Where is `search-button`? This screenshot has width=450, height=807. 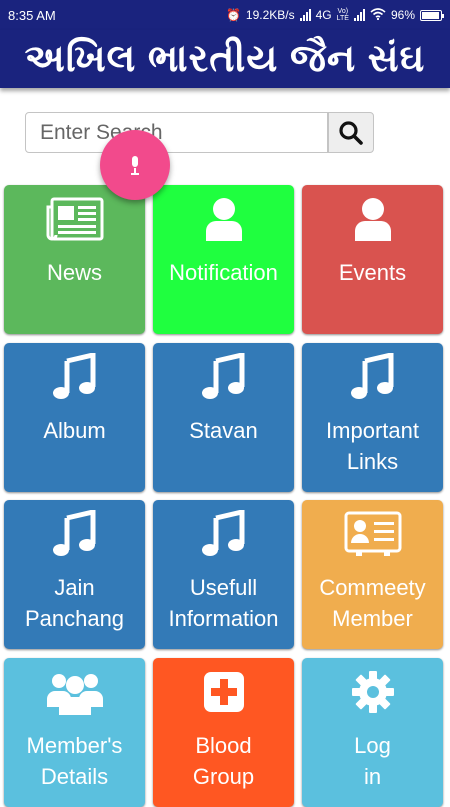 search-button is located at coordinates (351, 132).